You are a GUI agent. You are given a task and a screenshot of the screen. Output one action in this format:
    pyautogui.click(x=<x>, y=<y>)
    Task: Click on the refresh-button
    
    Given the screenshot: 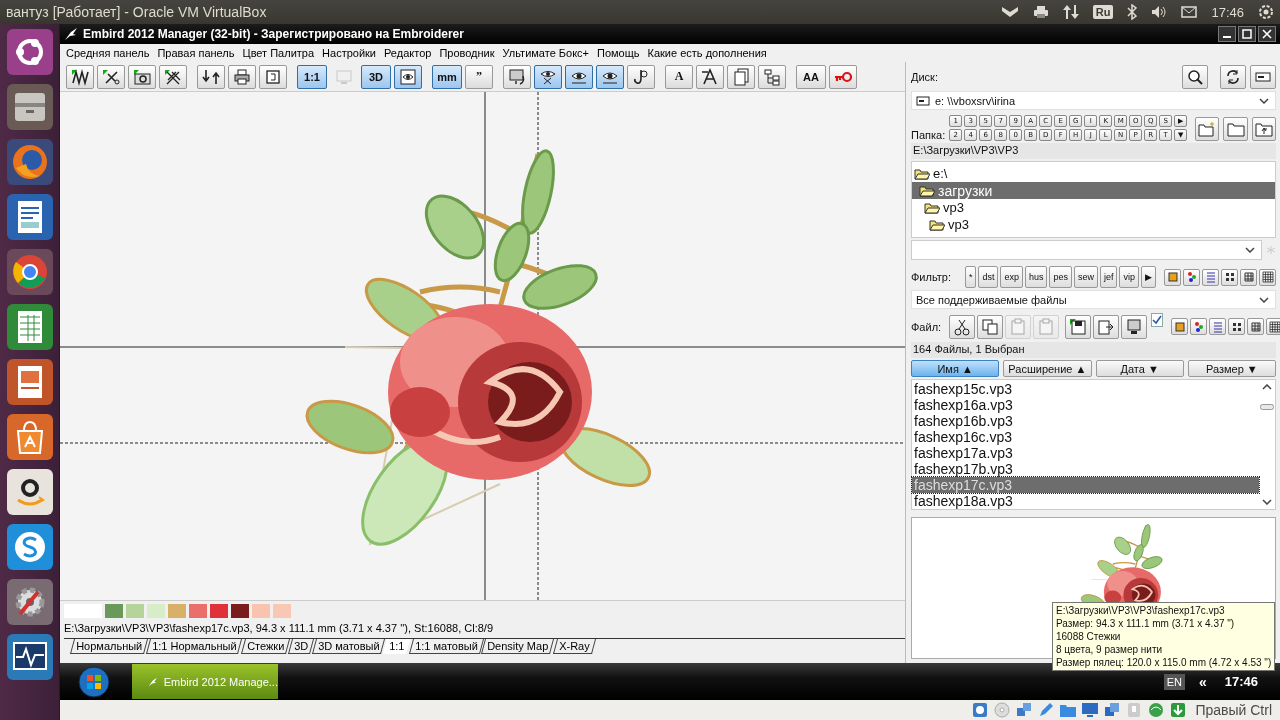 What is the action you would take?
    pyautogui.click(x=1233, y=77)
    